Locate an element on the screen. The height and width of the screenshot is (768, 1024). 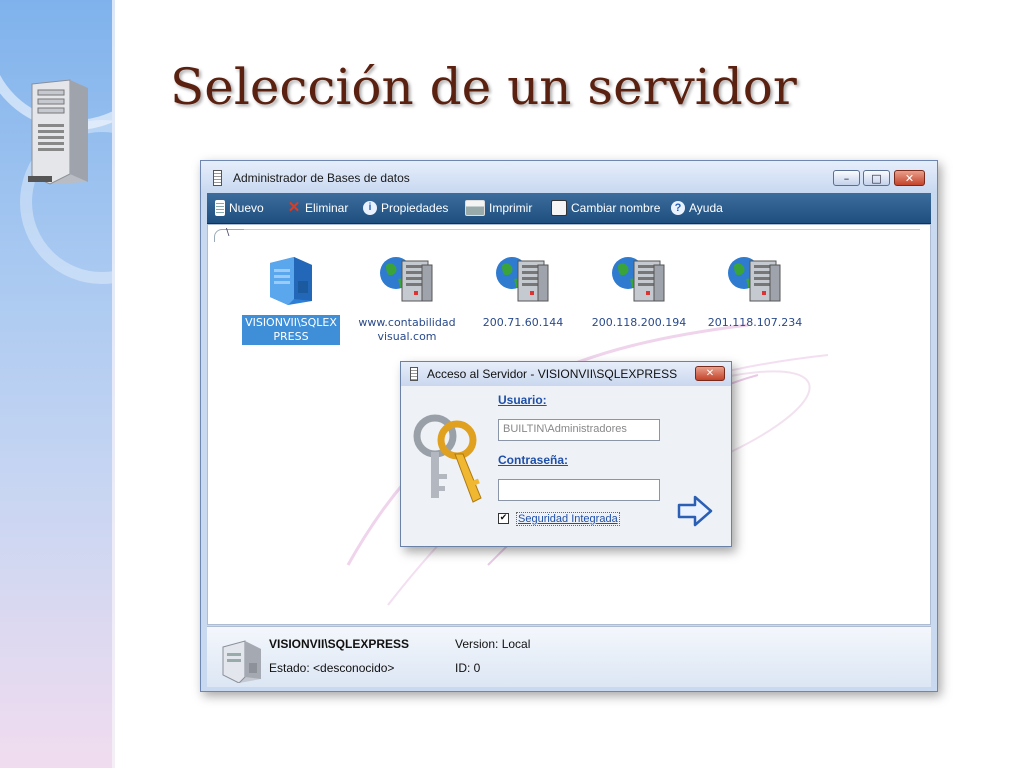
breadcrumb: \ is located at coordinates (227, 232).